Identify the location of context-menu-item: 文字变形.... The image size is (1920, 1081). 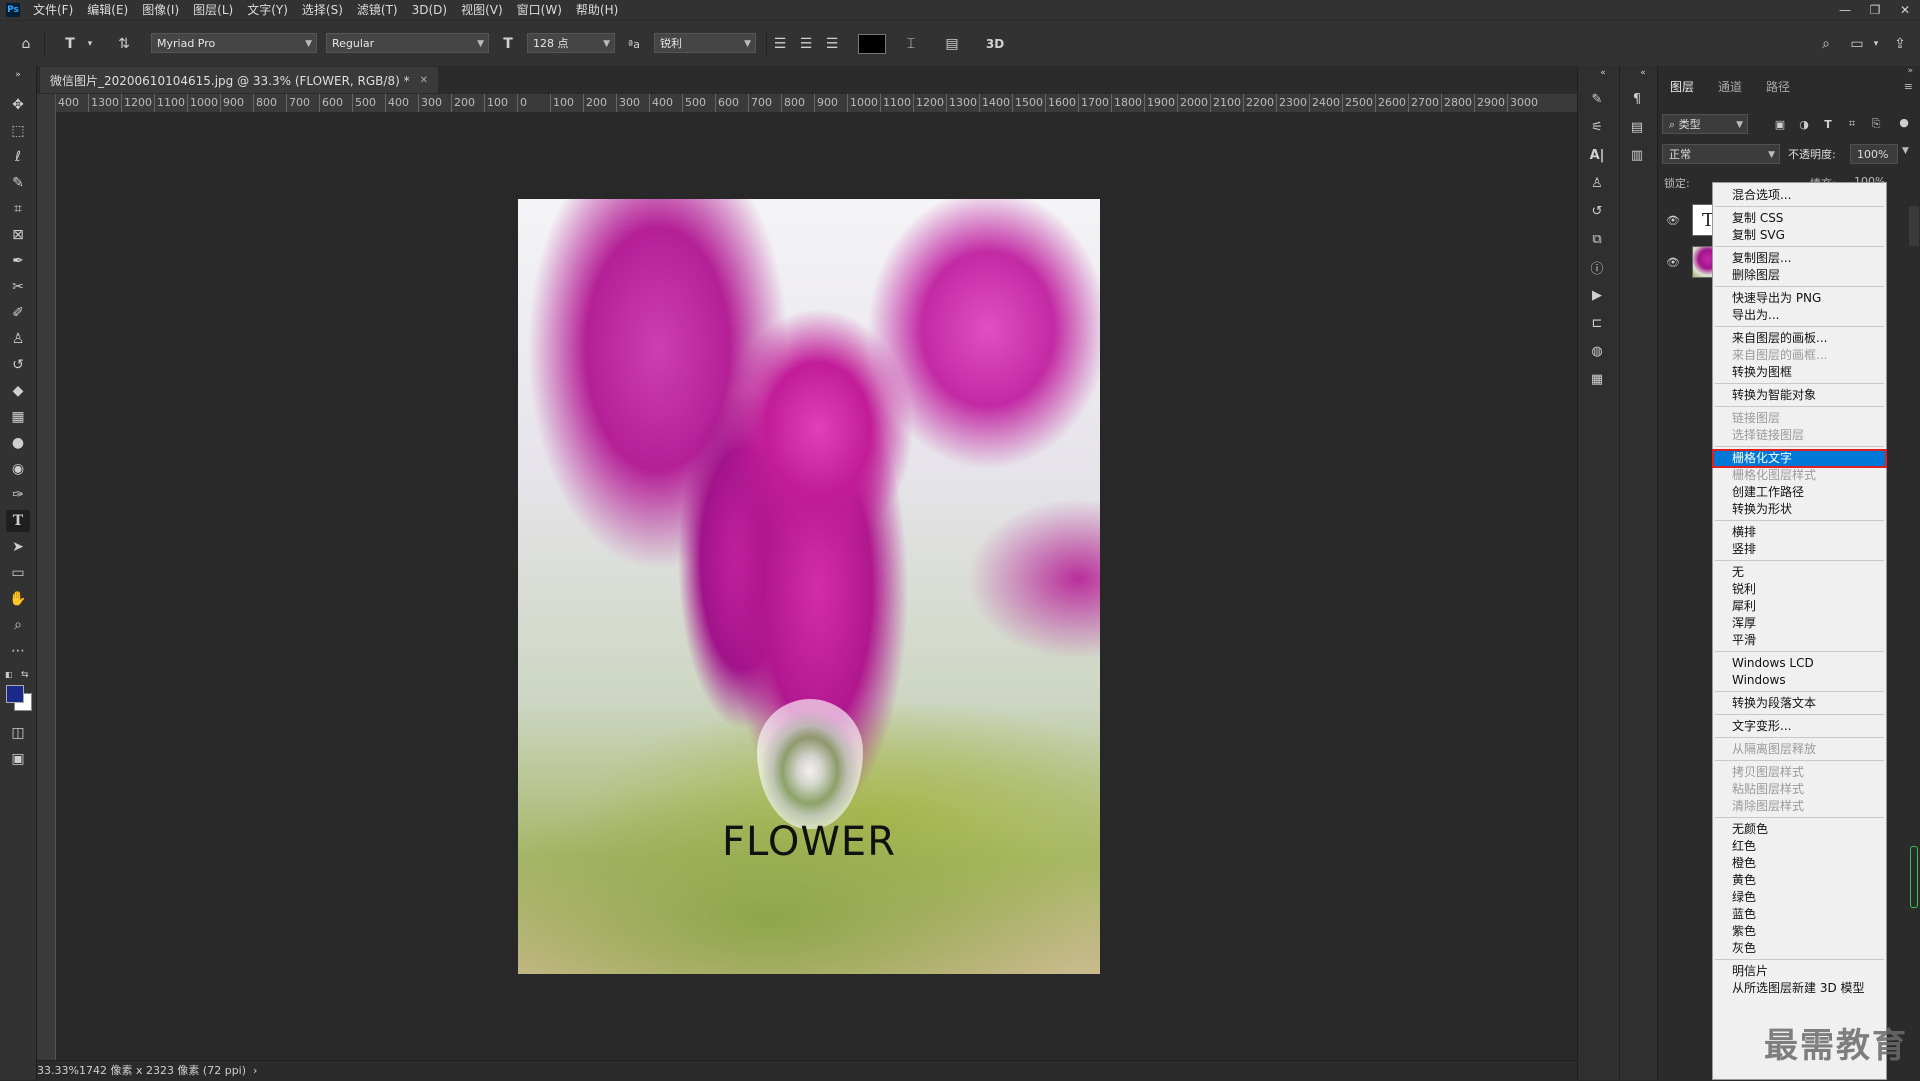
(1799, 726).